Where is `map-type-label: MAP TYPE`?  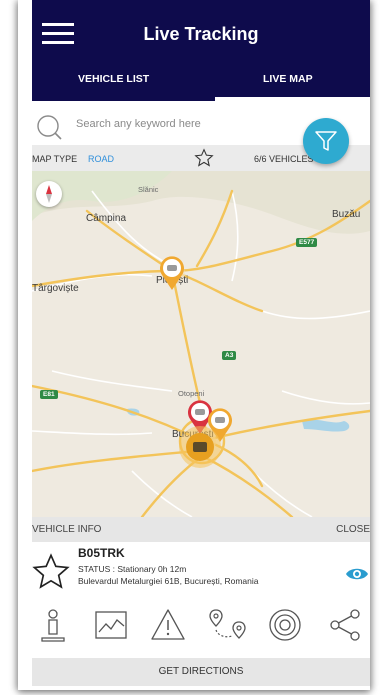
map-type-label: MAP TYPE is located at coordinates (55, 159).